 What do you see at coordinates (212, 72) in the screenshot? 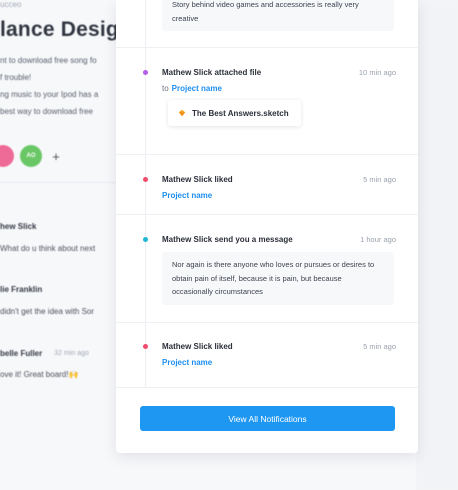
I see `notification-title: Mathew Slick attached file` at bounding box center [212, 72].